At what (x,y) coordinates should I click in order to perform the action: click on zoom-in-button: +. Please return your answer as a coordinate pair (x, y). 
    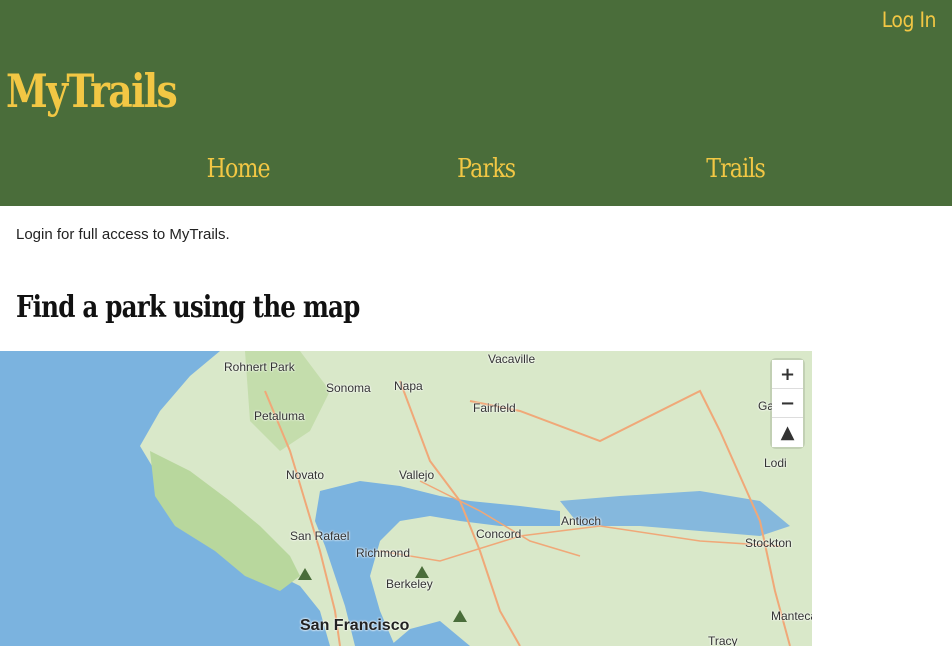
    Looking at the image, I should click on (787, 374).